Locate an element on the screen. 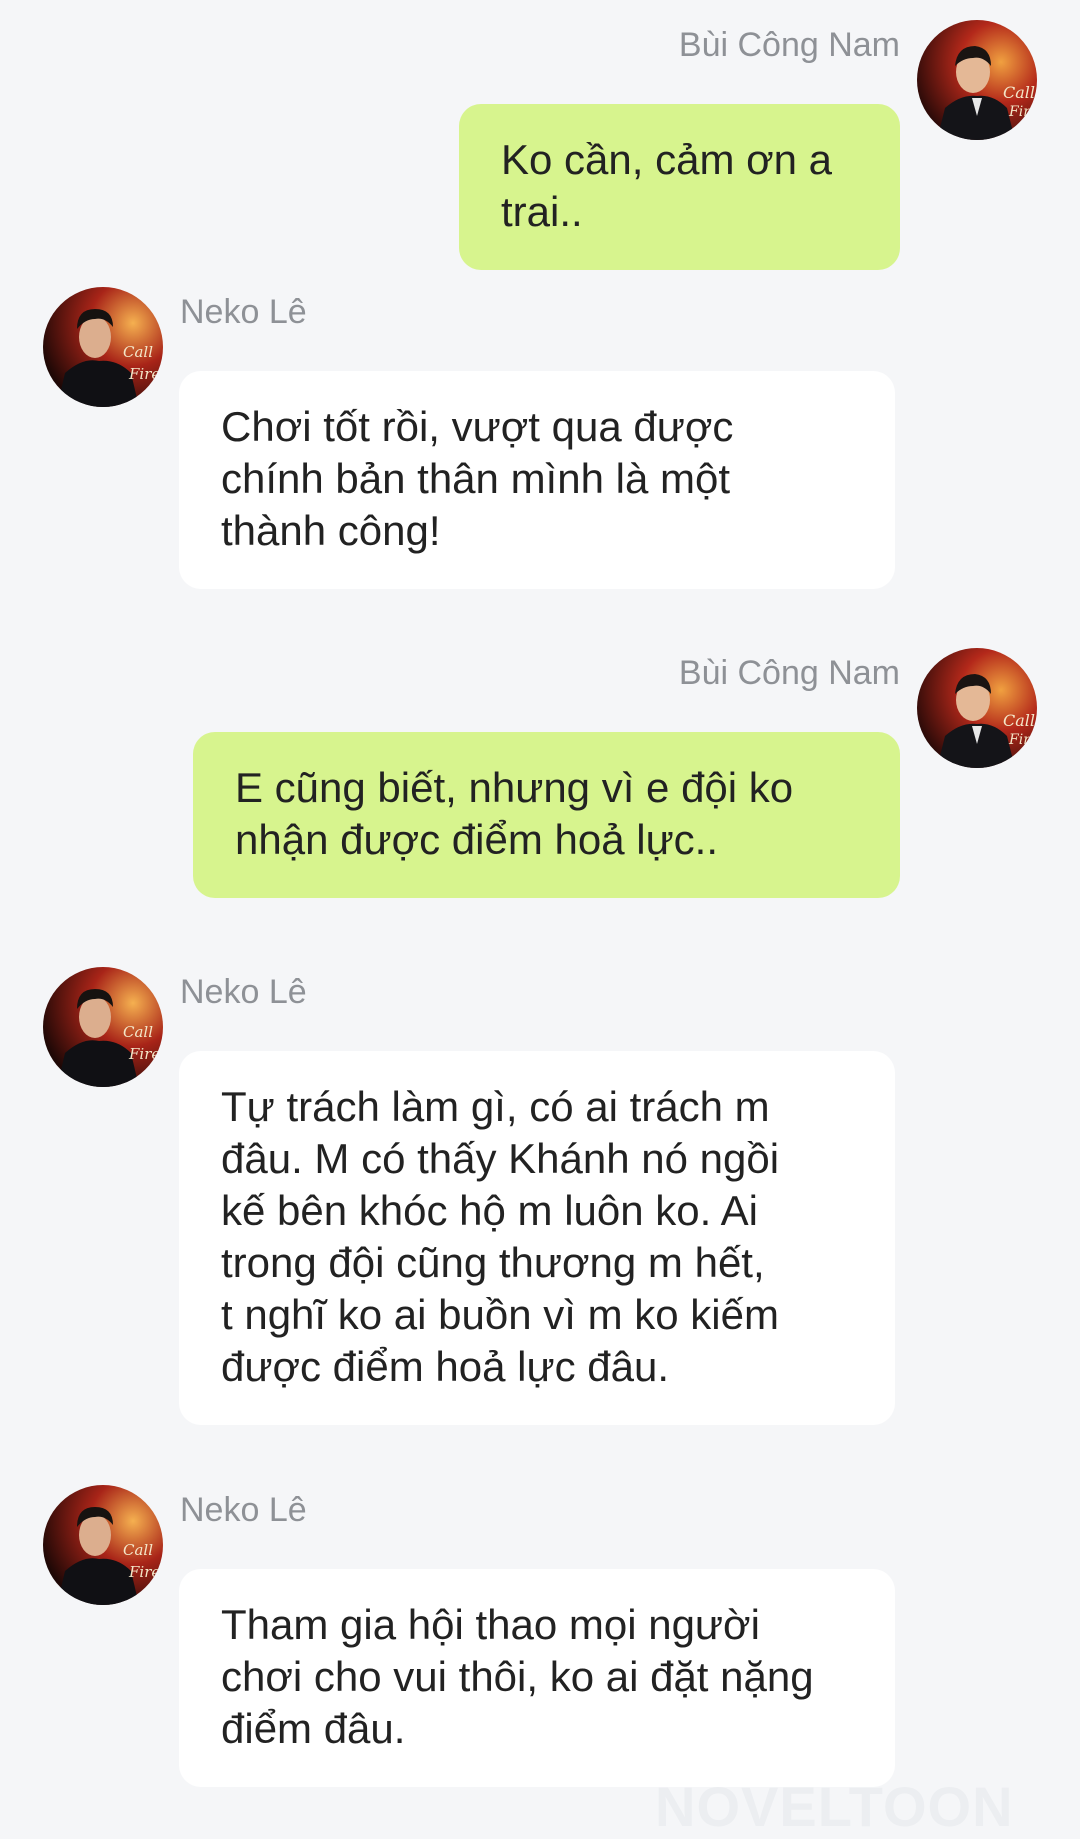 Image resolution: width=1080 pixels, height=1839 pixels. message-bubble: Ko cần, cảm ơn a trai.. is located at coordinates (679, 187).